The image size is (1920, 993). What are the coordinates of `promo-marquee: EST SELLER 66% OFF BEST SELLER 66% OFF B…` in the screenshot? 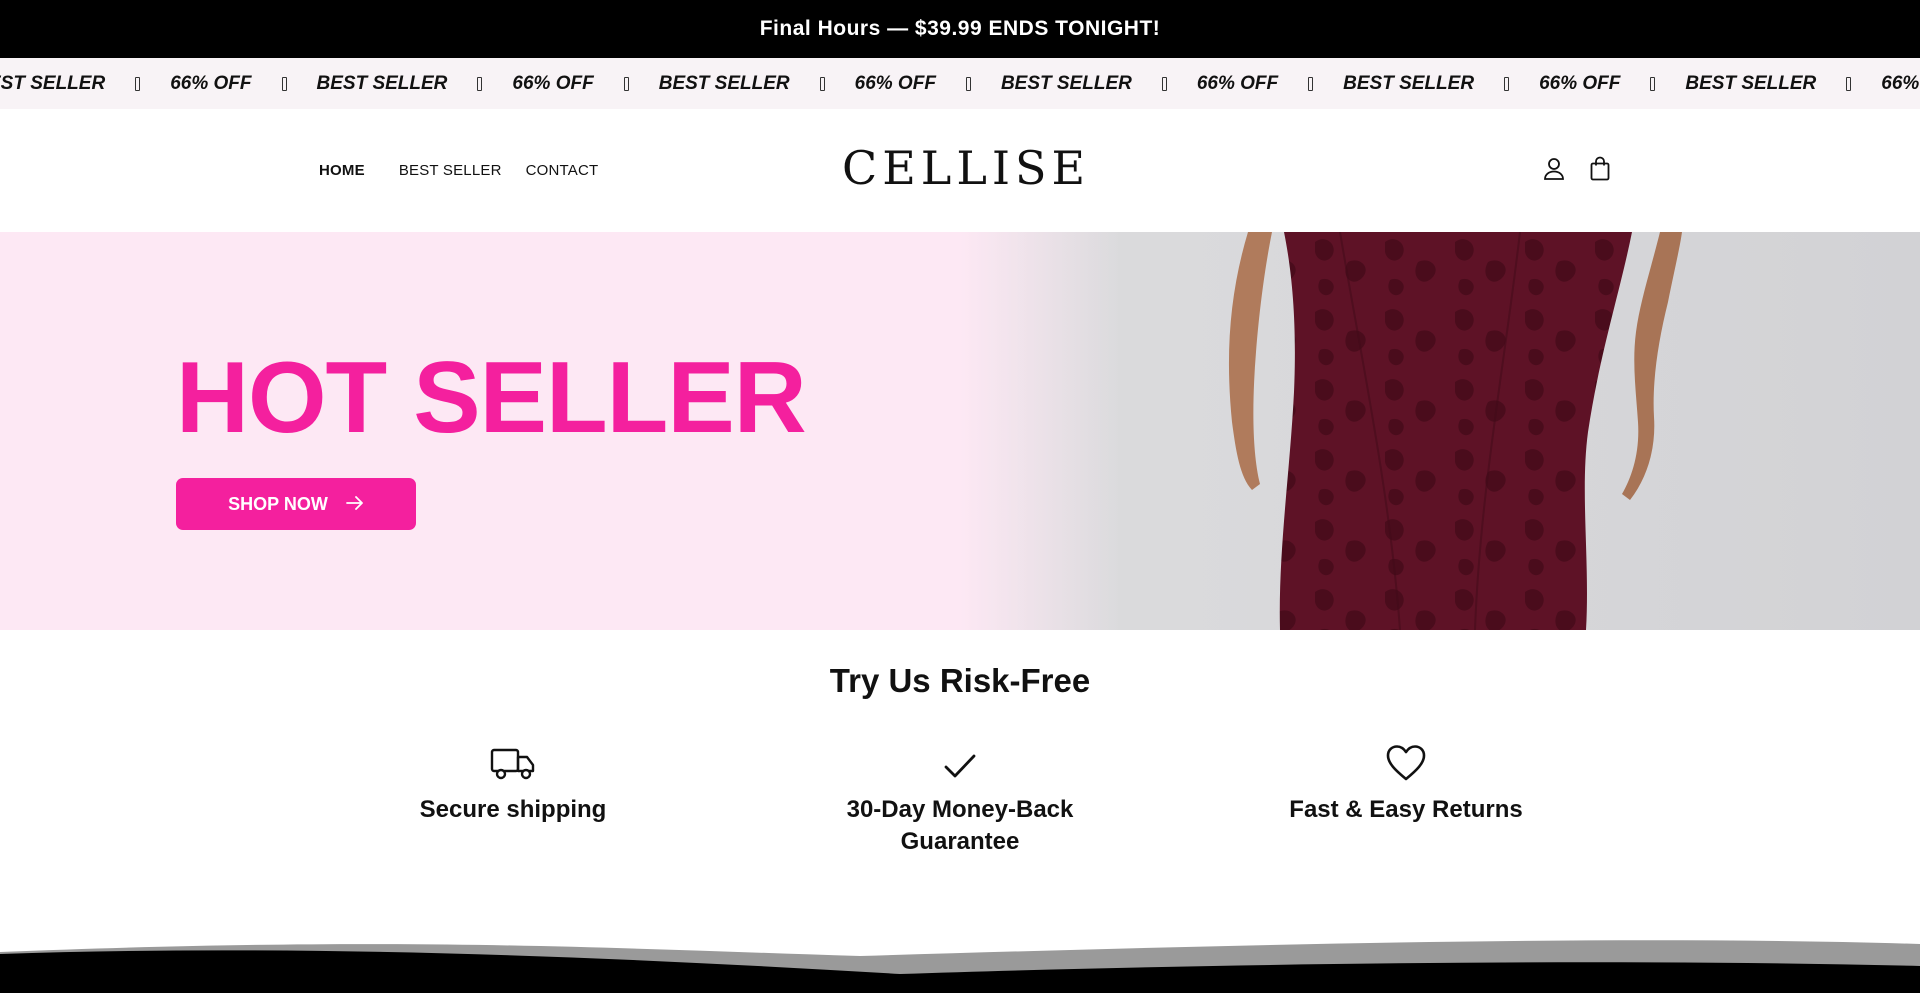 It's located at (960, 83).